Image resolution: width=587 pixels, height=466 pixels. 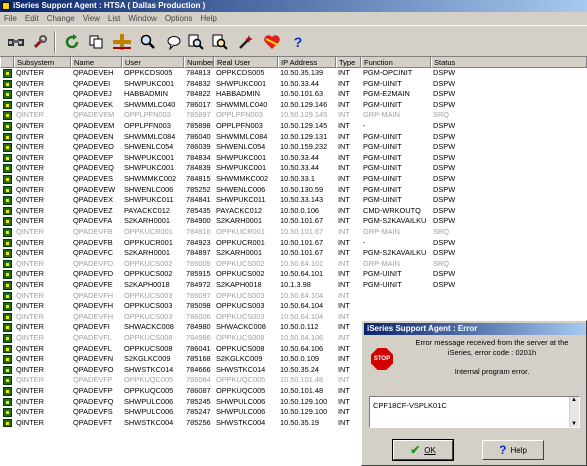 What do you see at coordinates (42, 62) in the screenshot?
I see `header-subsystem: Subsystem` at bounding box center [42, 62].